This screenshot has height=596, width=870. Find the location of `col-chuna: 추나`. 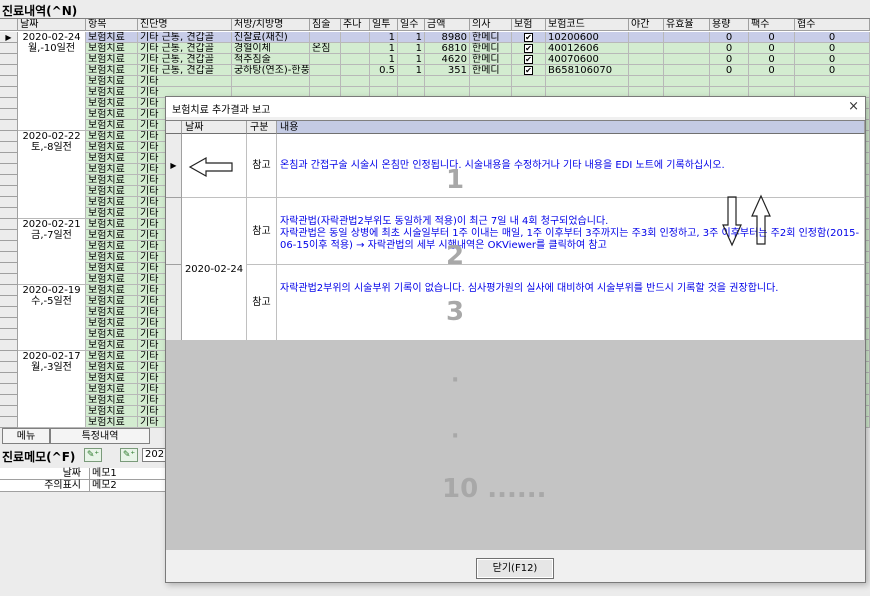

col-chuna: 추나 is located at coordinates (355, 25).